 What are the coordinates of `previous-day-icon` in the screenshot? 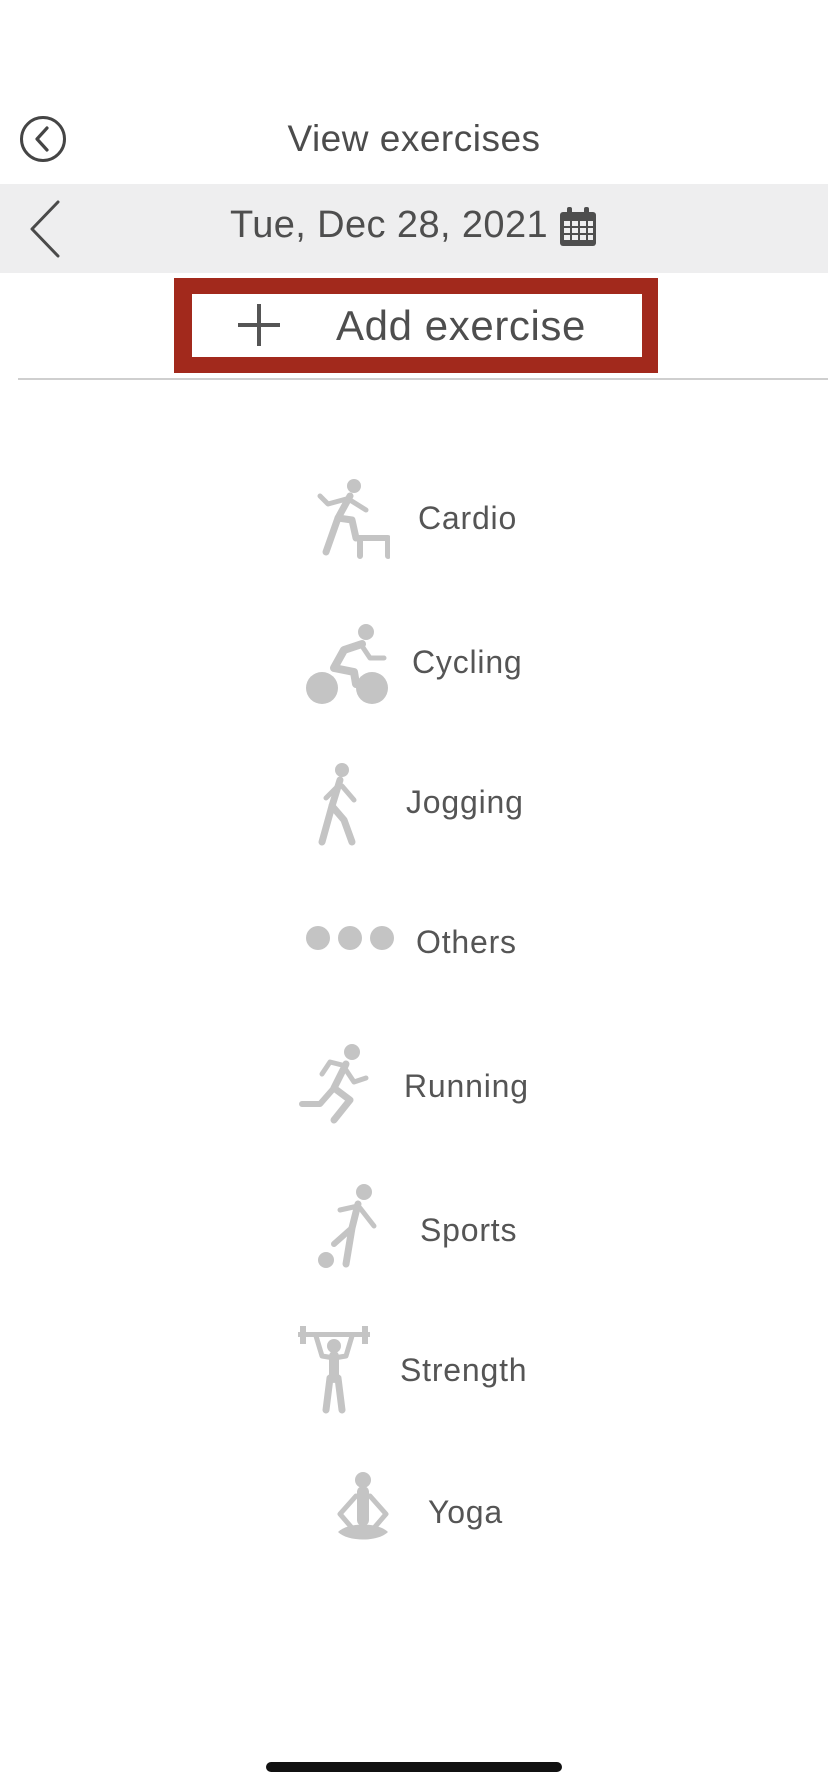 It's located at (48, 229).